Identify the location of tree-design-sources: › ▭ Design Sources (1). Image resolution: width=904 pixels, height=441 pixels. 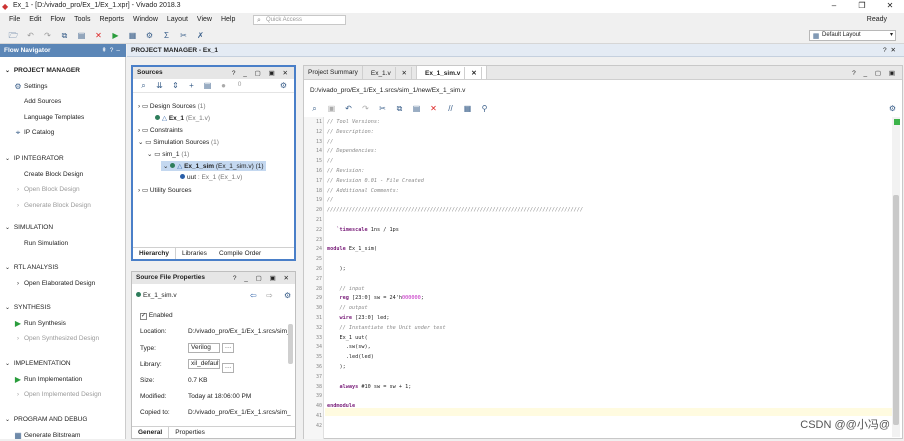
(172, 106).